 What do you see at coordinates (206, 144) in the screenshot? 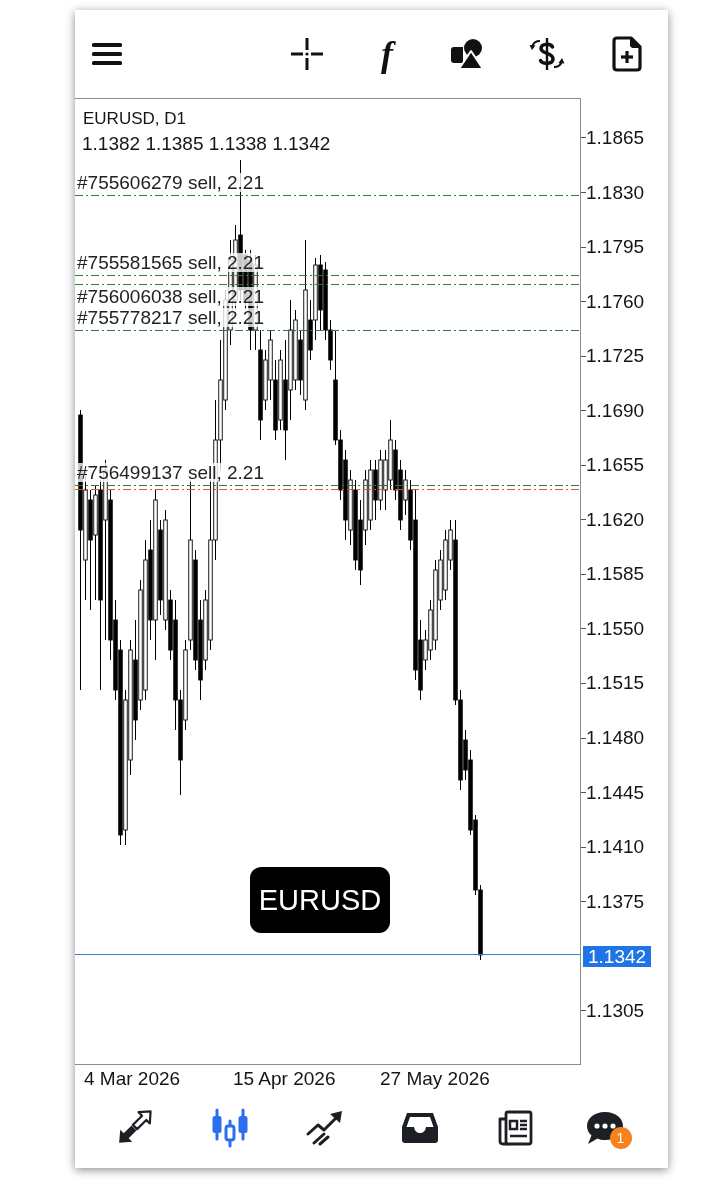
I see `ohlc-values: 1.1382 1.1385 1.1338 1.1342` at bounding box center [206, 144].